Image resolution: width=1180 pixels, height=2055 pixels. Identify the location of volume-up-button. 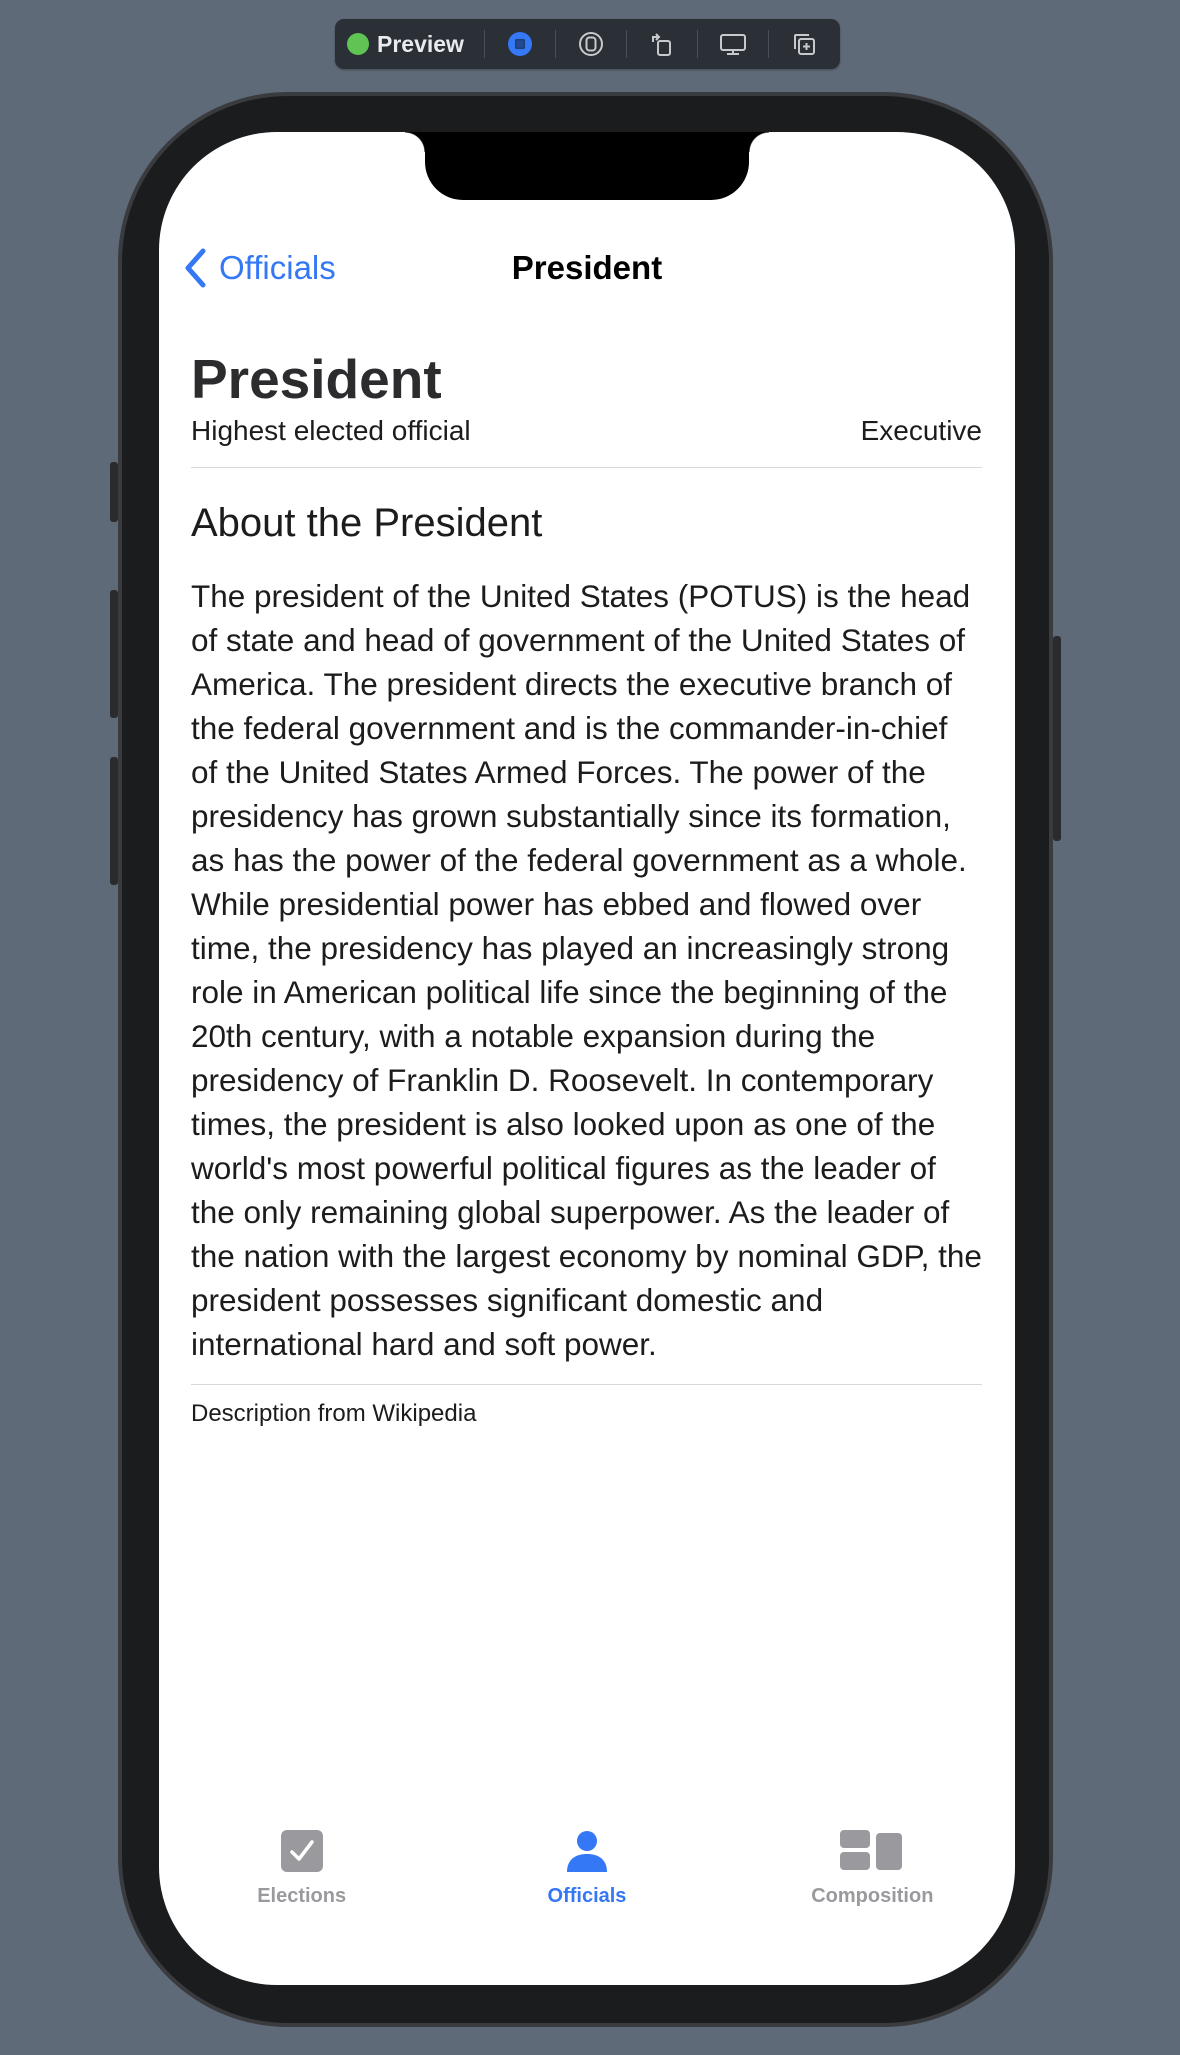
(114, 654).